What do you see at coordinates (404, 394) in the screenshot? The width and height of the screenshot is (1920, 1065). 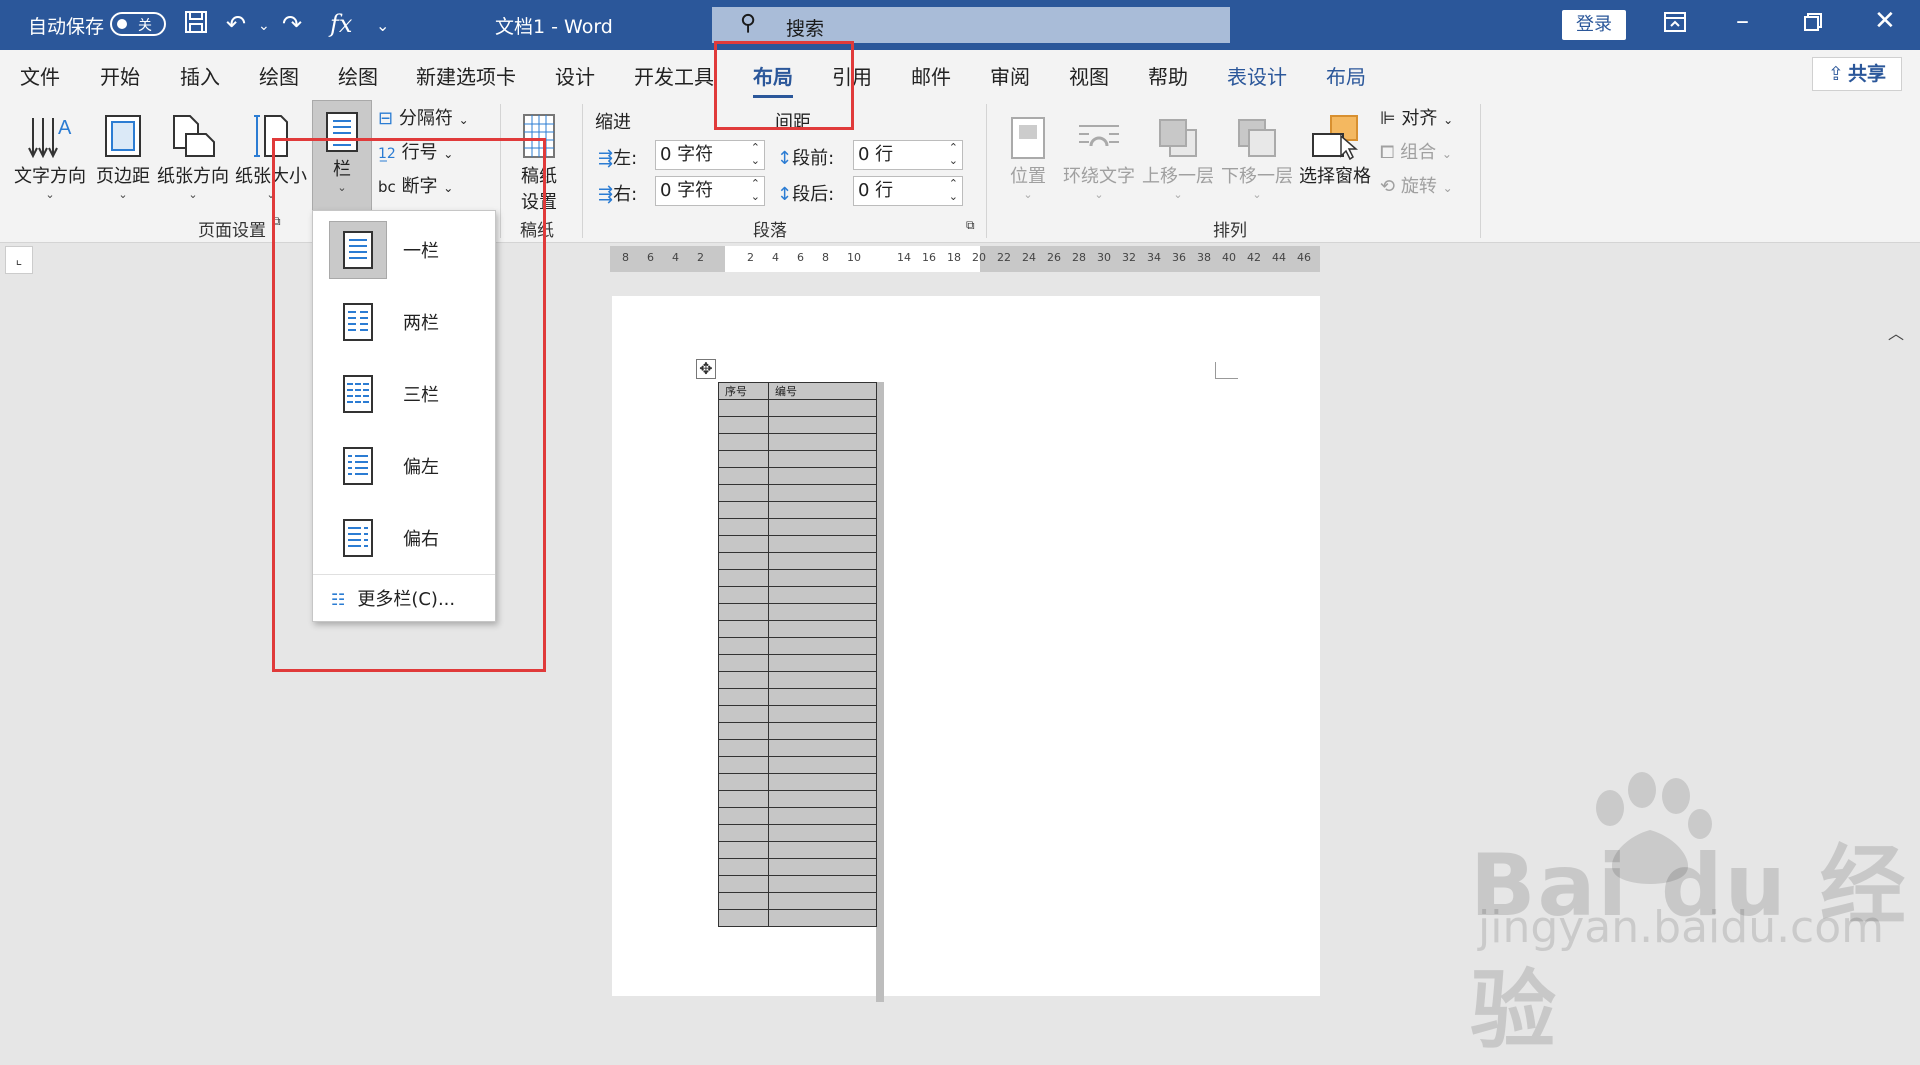 I see `columns-option-three: 三栏` at bounding box center [404, 394].